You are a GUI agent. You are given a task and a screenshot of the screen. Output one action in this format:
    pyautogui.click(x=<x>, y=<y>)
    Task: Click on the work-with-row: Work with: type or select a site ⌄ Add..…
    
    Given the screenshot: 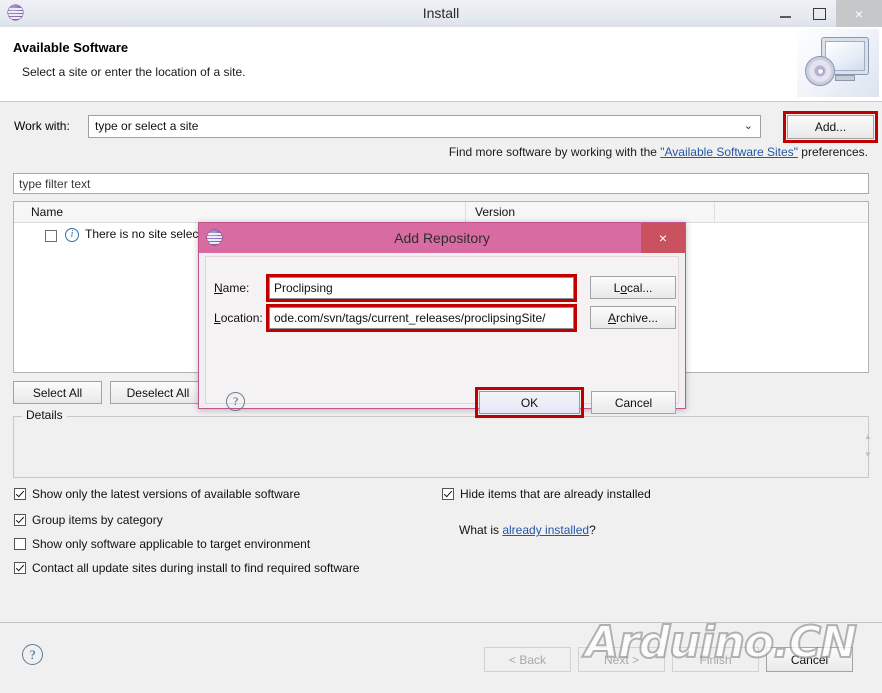 What is the action you would take?
    pyautogui.click(x=446, y=127)
    